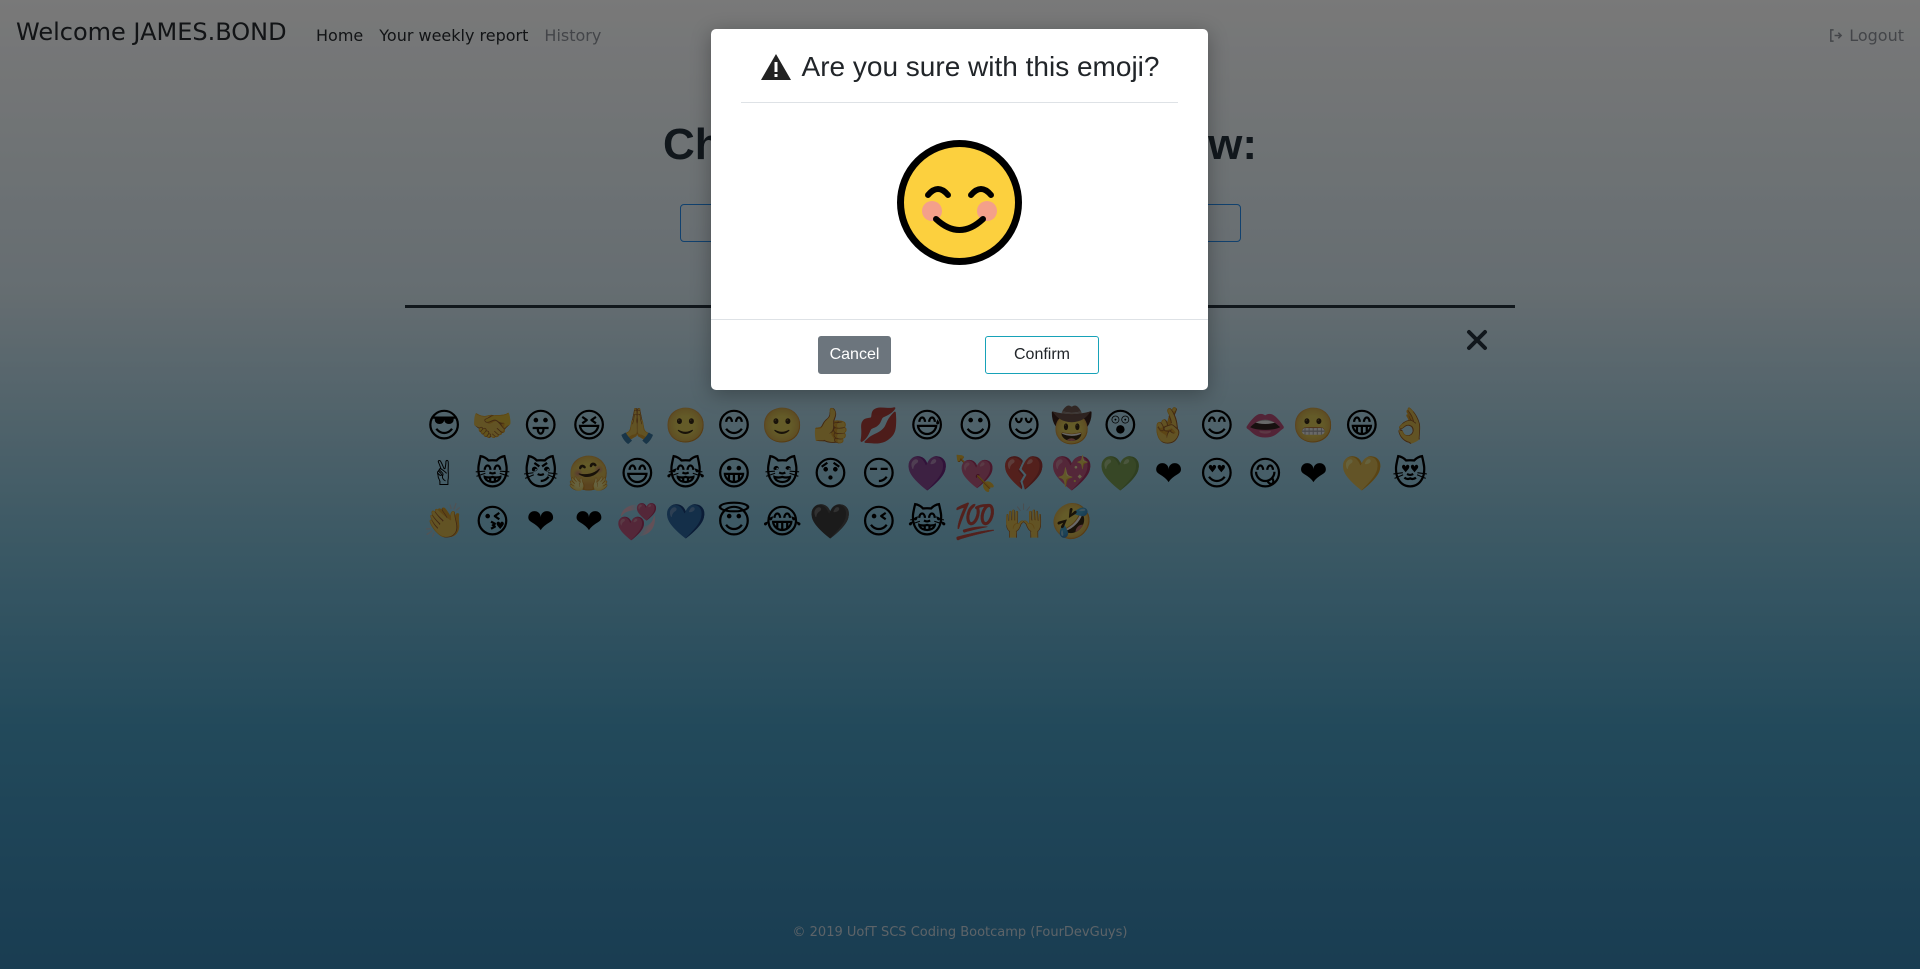 The width and height of the screenshot is (1920, 969). What do you see at coordinates (775, 67) in the screenshot?
I see `warning-icon` at bounding box center [775, 67].